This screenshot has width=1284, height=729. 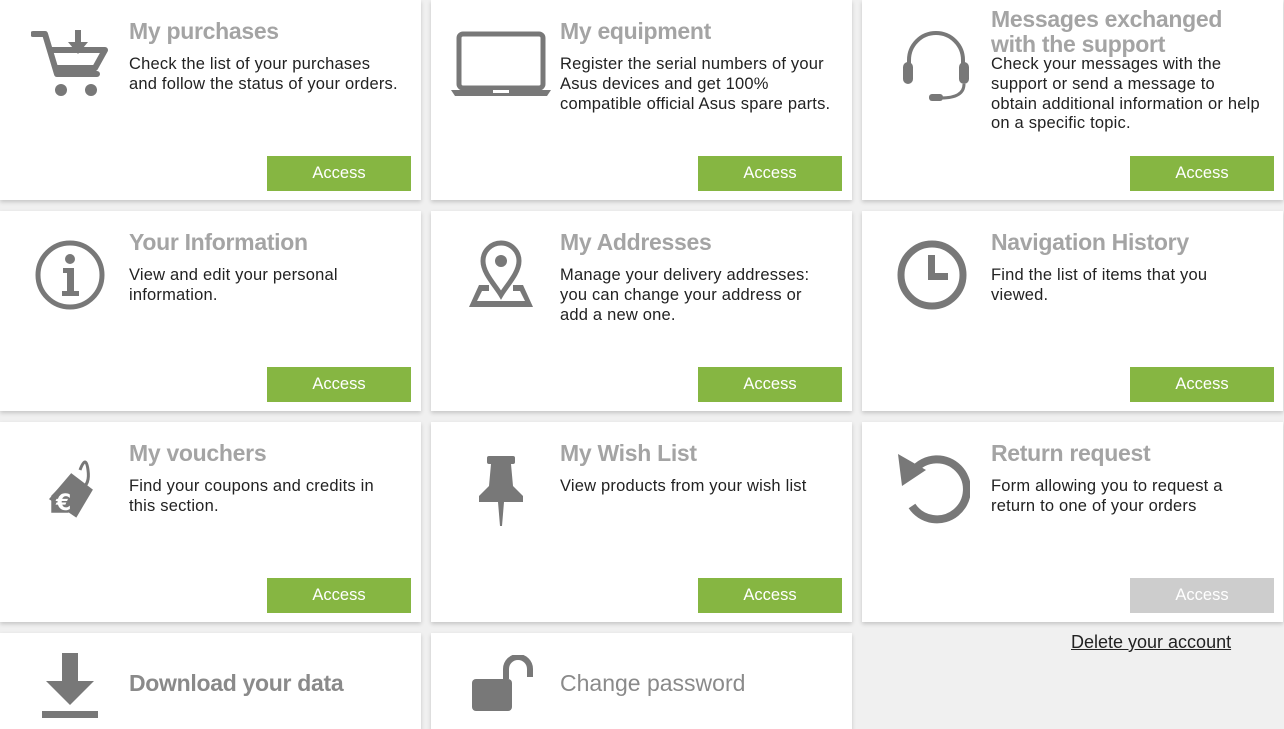 I want to click on card-title: Return request, so click(x=1071, y=453).